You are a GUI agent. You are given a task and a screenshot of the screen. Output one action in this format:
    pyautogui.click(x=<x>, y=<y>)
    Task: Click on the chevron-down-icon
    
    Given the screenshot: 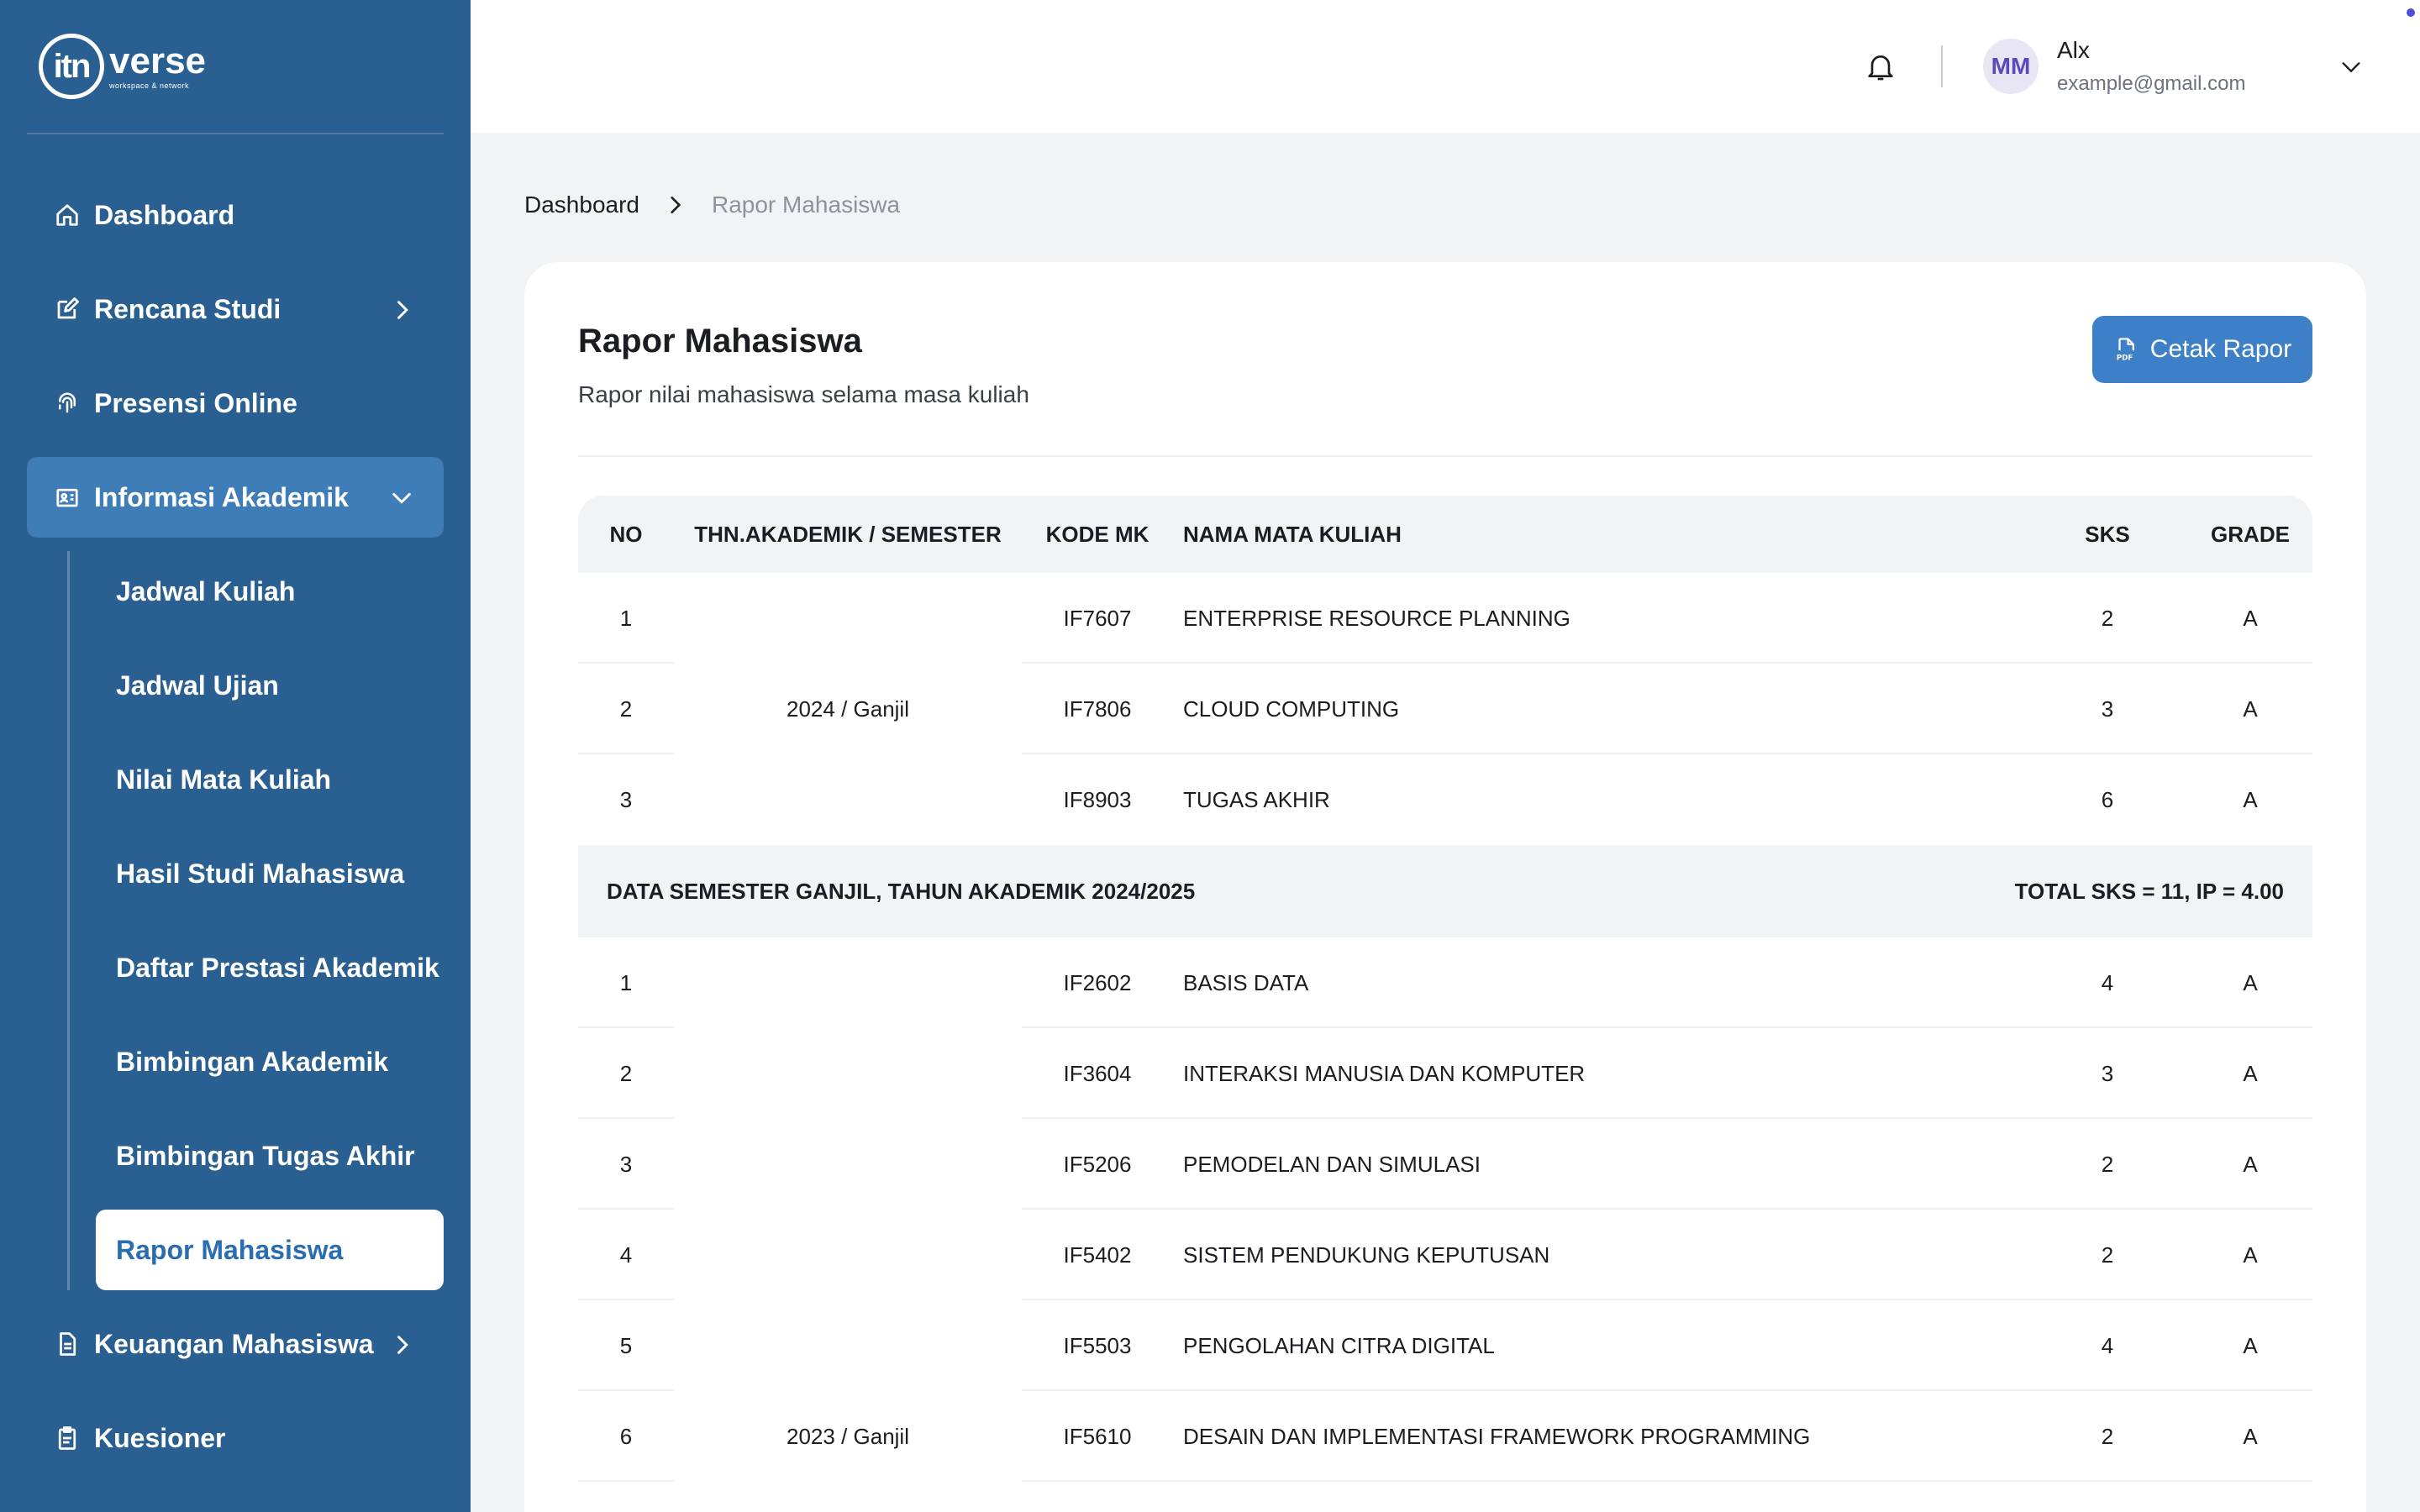 What is the action you would take?
    pyautogui.click(x=401, y=497)
    